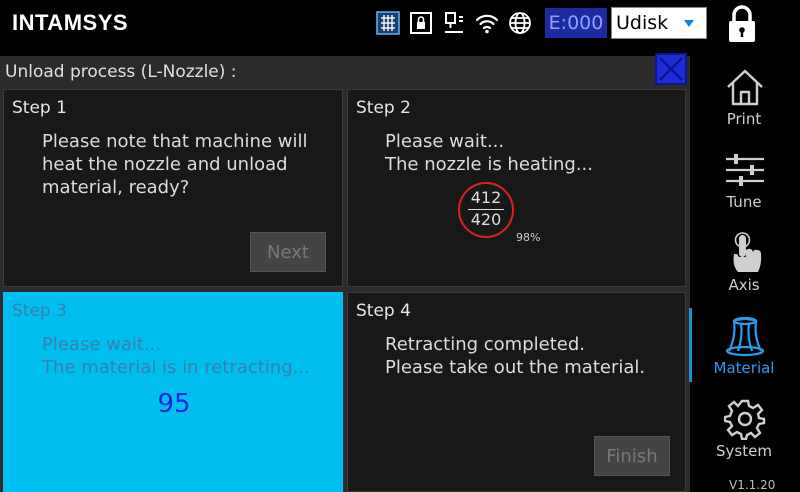  I want to click on storage-select: Udisk, so click(659, 23).